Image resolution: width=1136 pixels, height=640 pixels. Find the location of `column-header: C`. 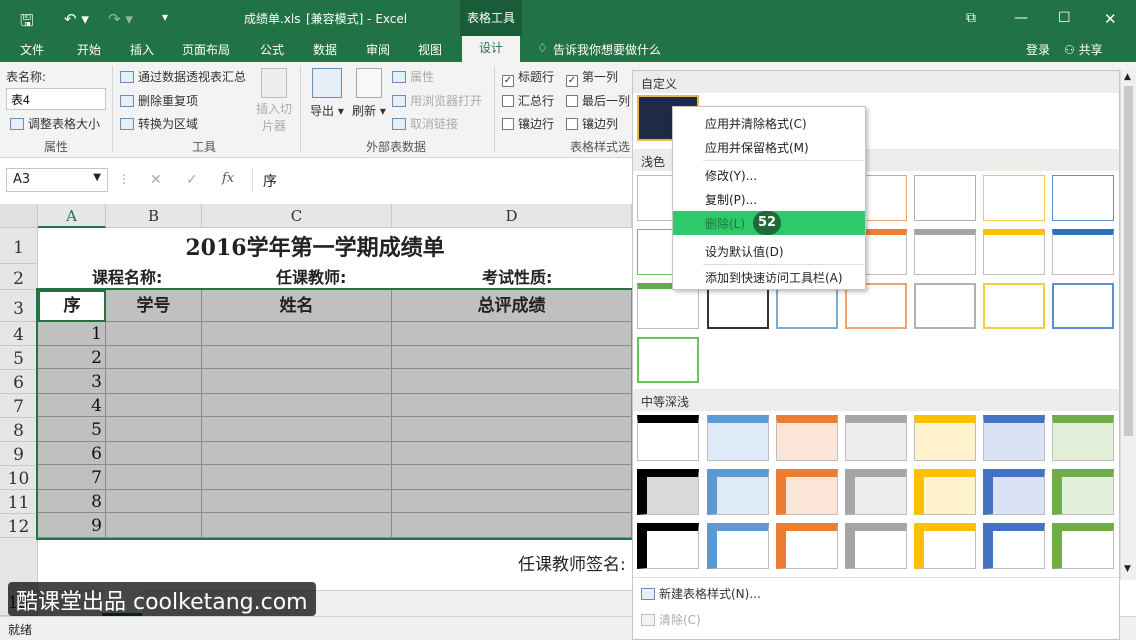

column-header: C is located at coordinates (297, 216).